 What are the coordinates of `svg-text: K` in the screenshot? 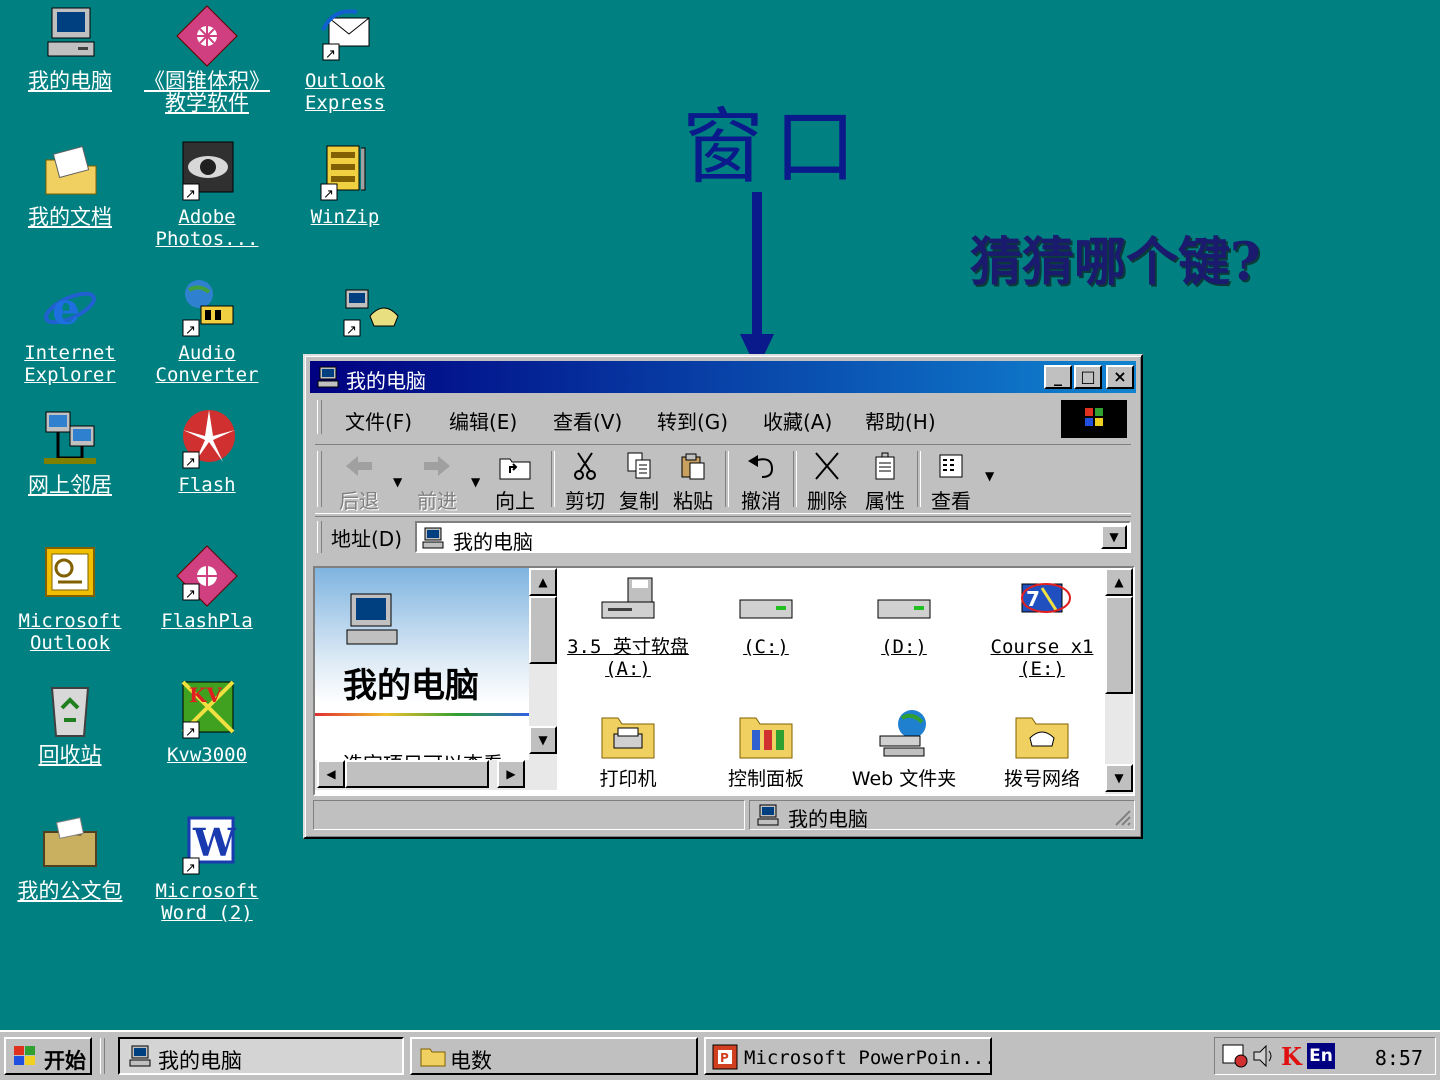 It's located at (1292, 1056).